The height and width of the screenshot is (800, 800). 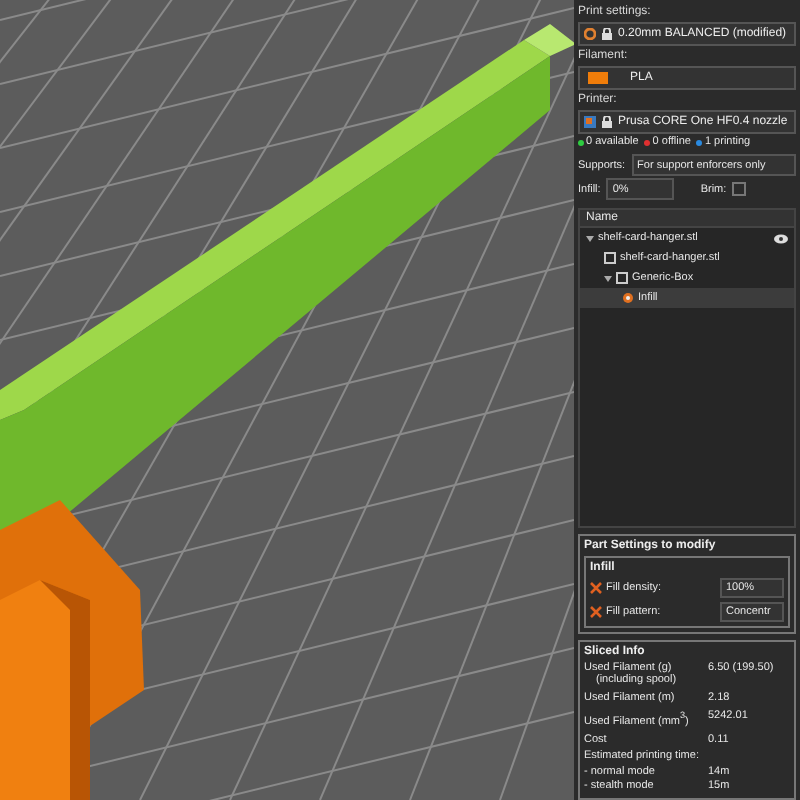 What do you see at coordinates (739, 189) in the screenshot?
I see `brim-checkbox` at bounding box center [739, 189].